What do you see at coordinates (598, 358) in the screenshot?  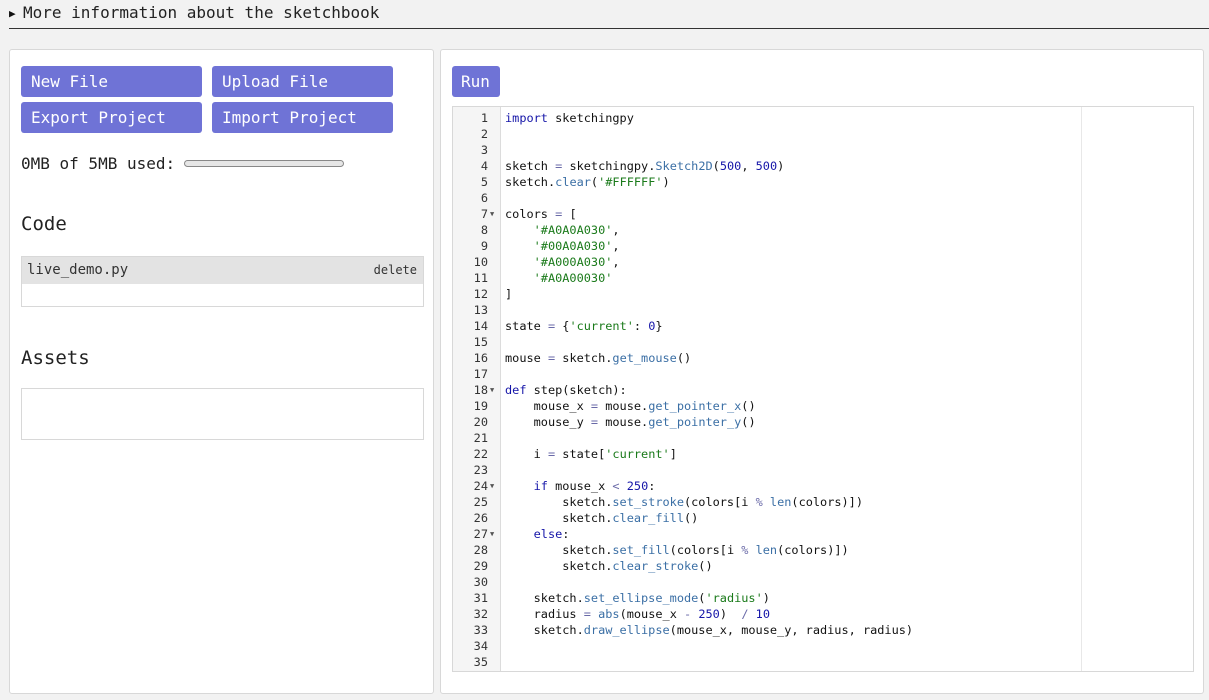 I see `code-text: mouse = sketch.get_mouse()` at bounding box center [598, 358].